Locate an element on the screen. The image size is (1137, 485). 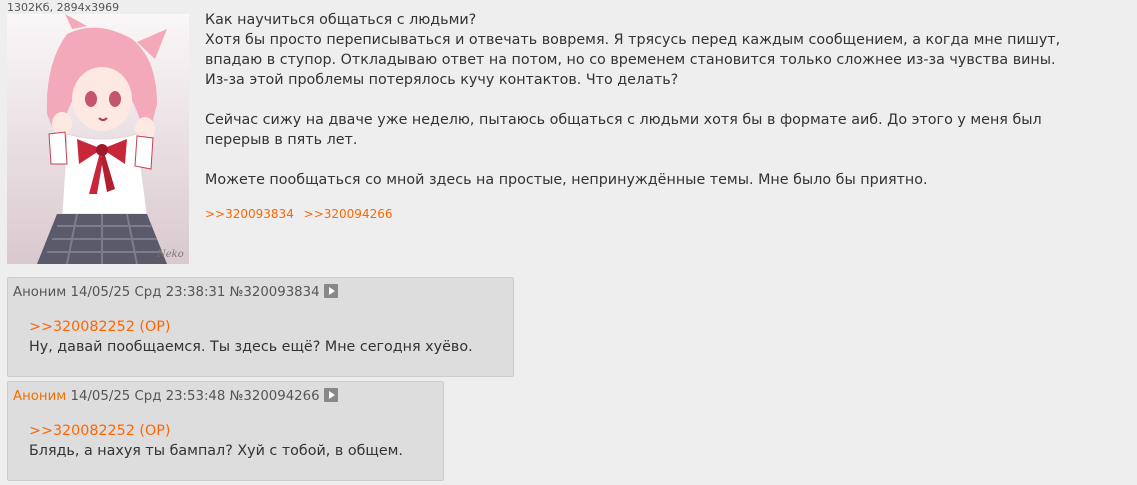
post-header: Аноним 14/05/25 Срд 23:38:31 №320093834 is located at coordinates (175, 292).